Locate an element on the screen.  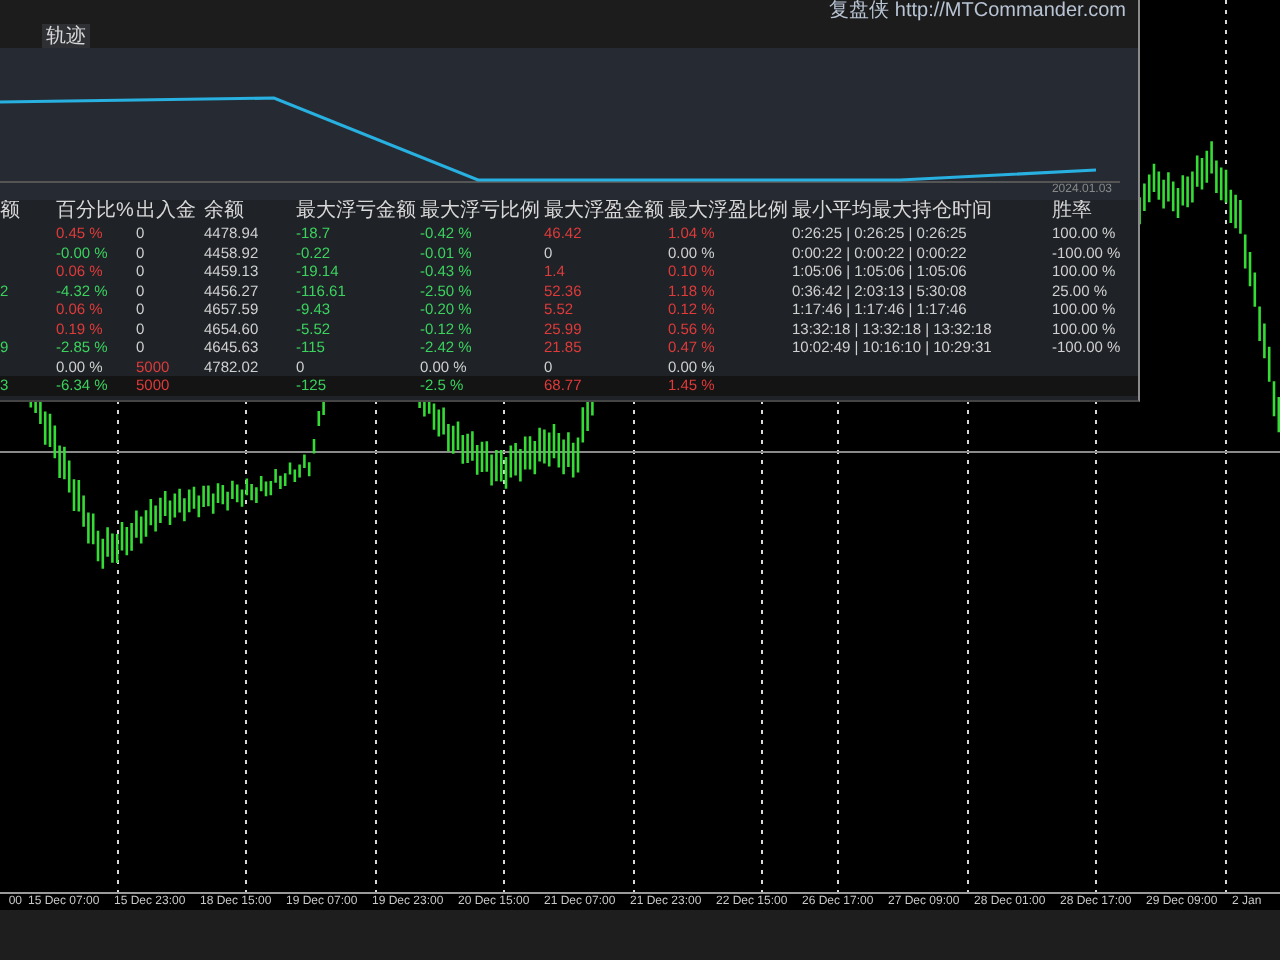
column-header: 最大浮盈金额 is located at coordinates (605, 212).